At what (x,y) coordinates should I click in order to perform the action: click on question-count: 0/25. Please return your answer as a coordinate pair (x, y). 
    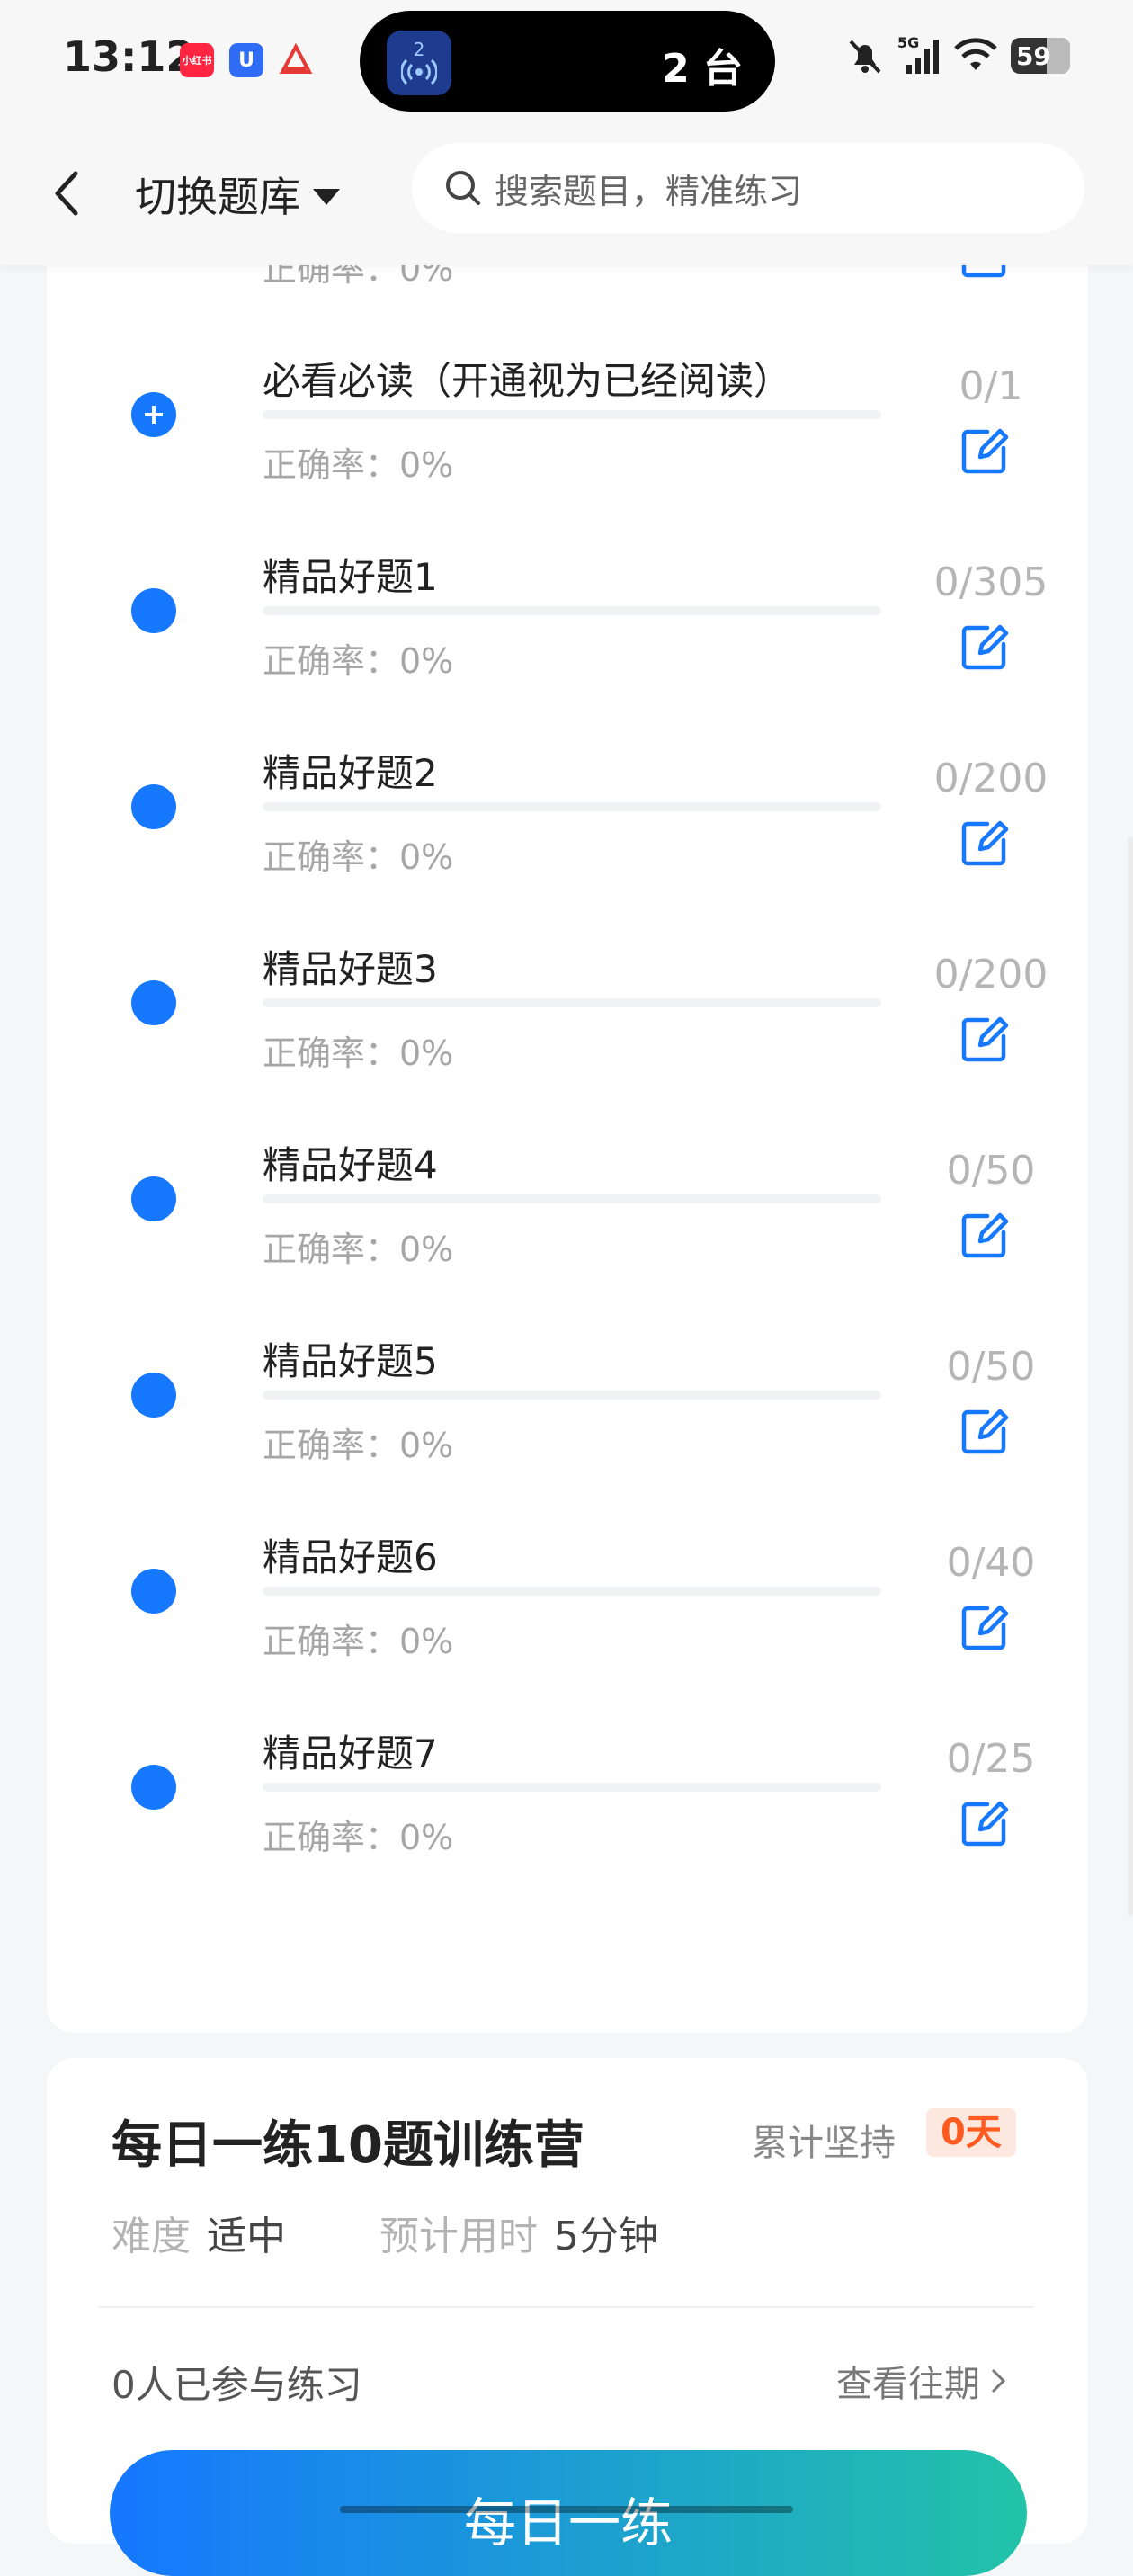
    Looking at the image, I should click on (991, 1759).